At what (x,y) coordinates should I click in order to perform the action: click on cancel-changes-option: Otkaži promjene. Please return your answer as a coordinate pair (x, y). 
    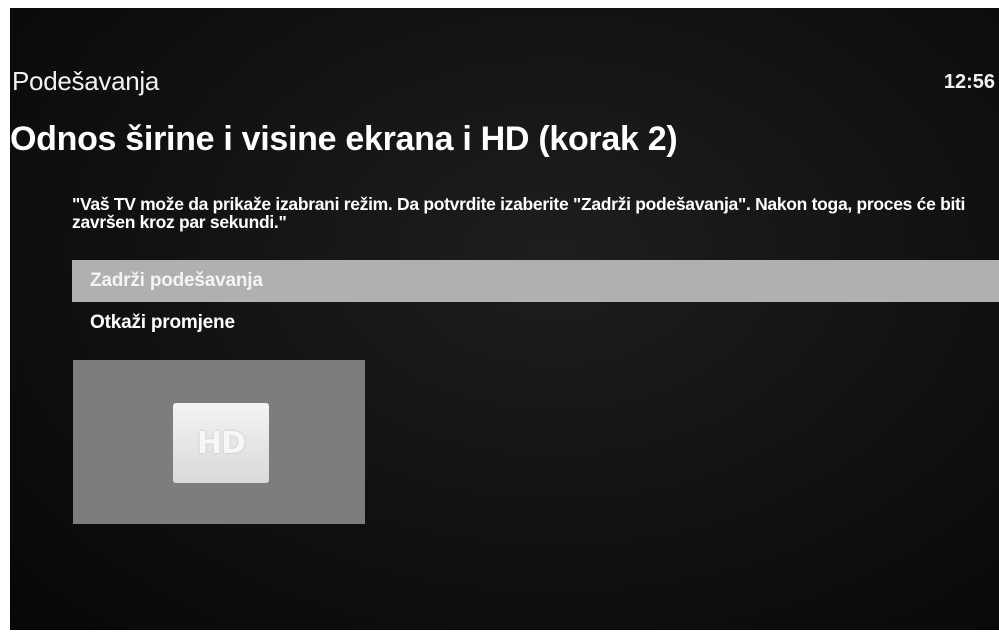
    Looking at the image, I should click on (535, 323).